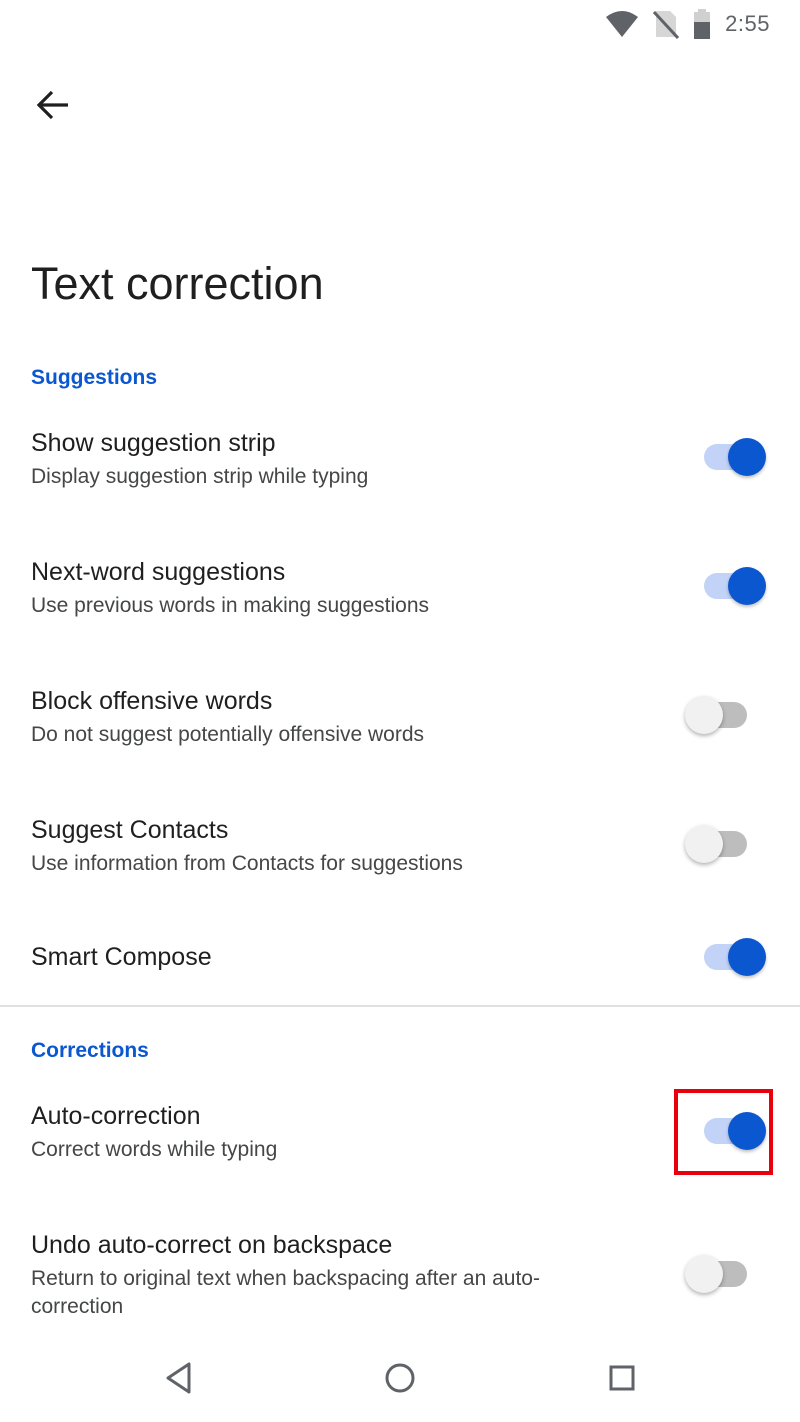 Image resolution: width=800 pixels, height=1422 pixels. I want to click on no-sim-icon, so click(666, 24).